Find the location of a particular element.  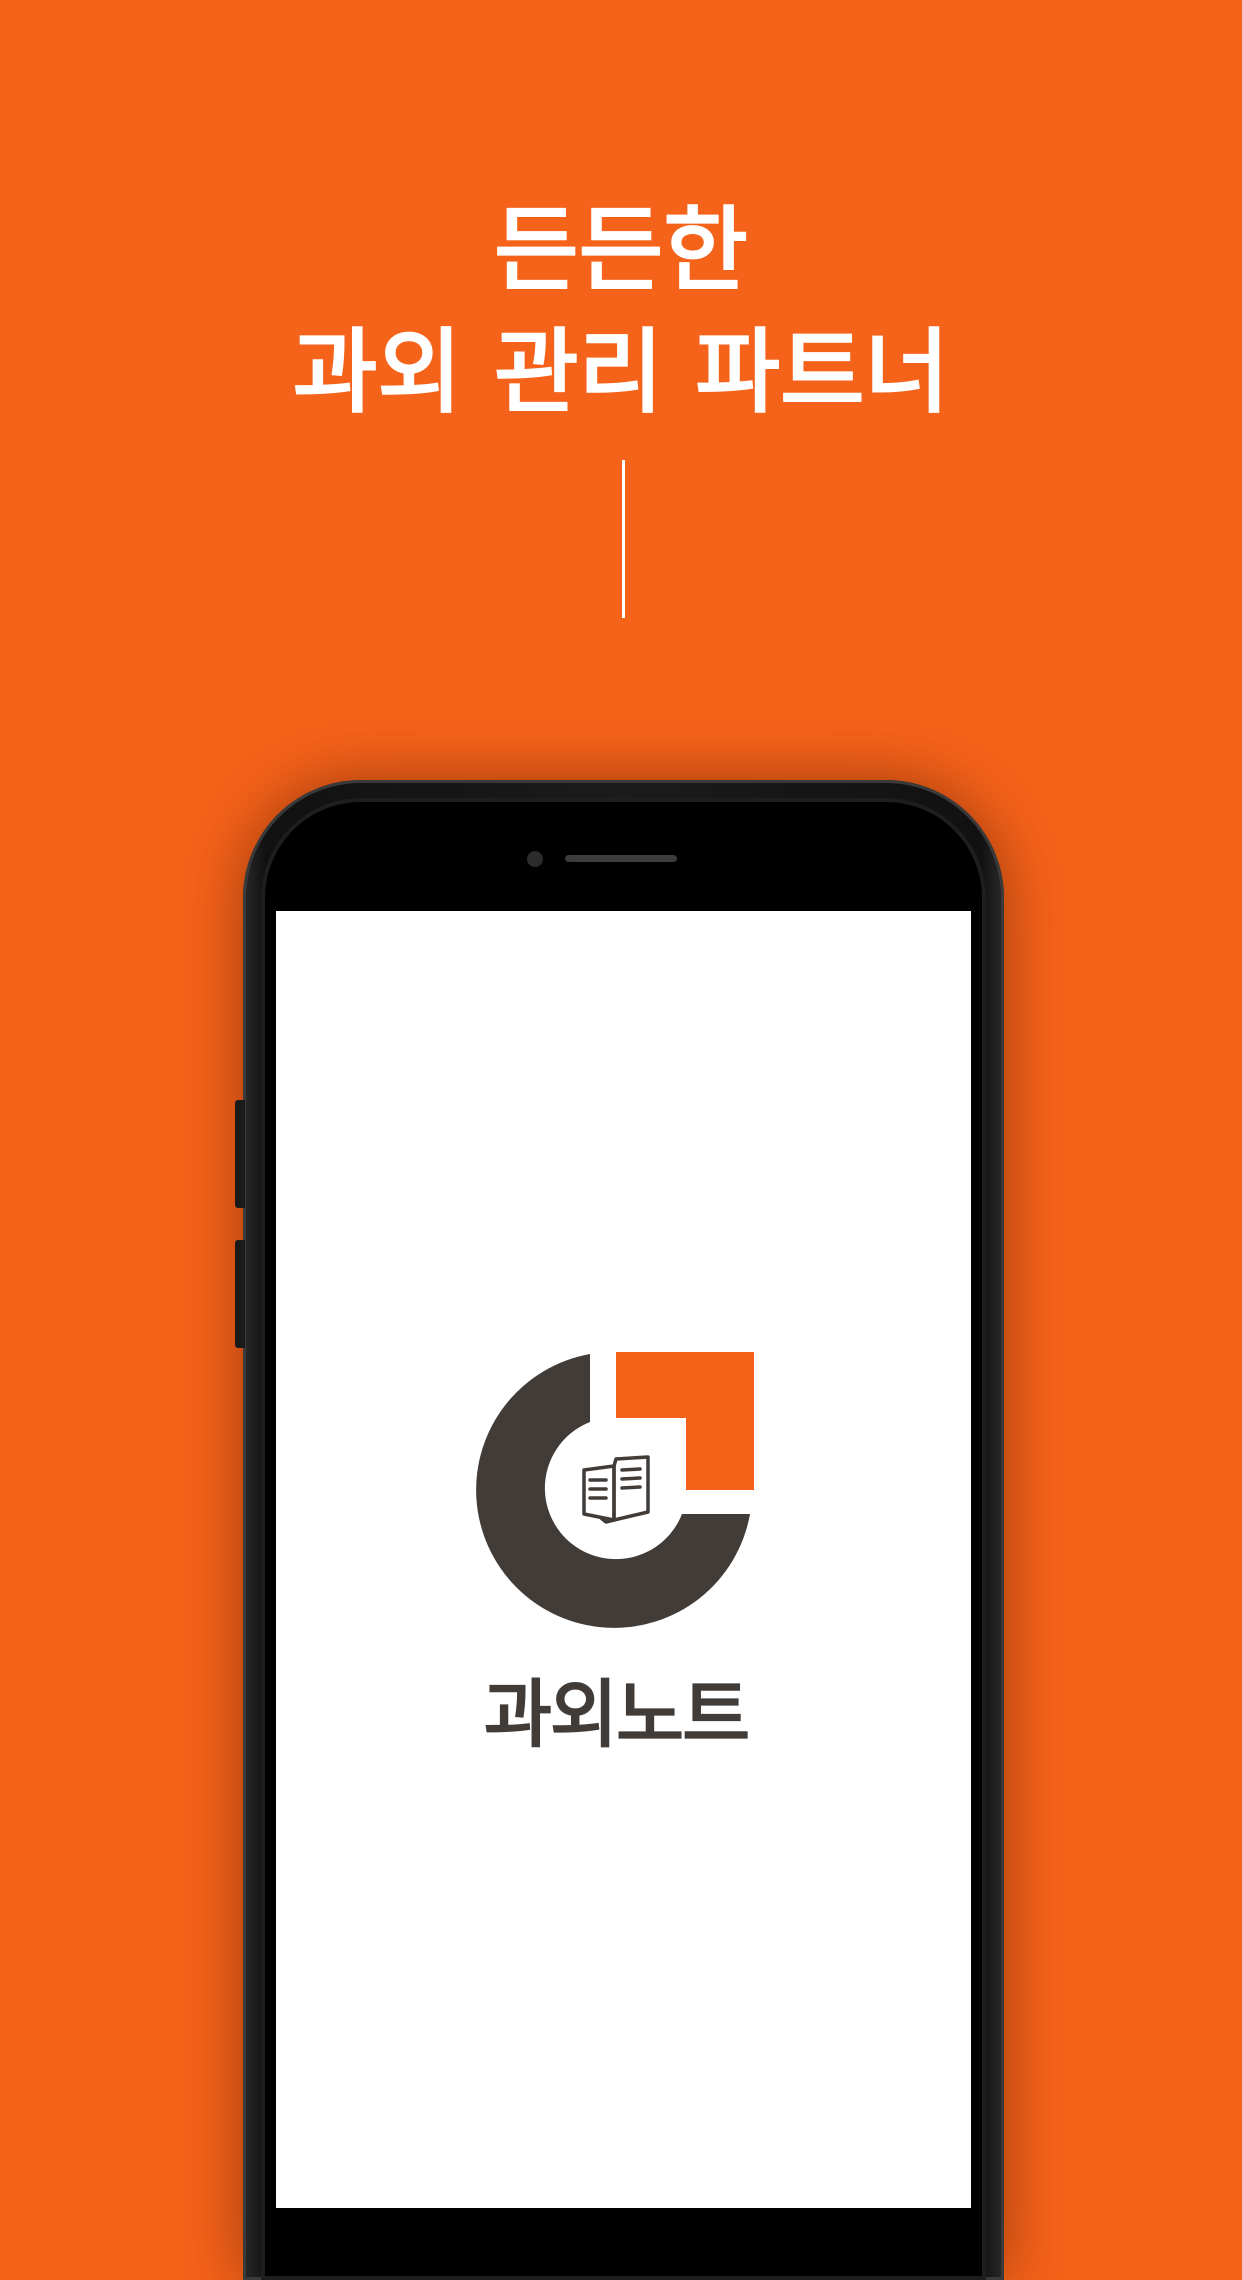

open-book-icon is located at coordinates (616, 1489).